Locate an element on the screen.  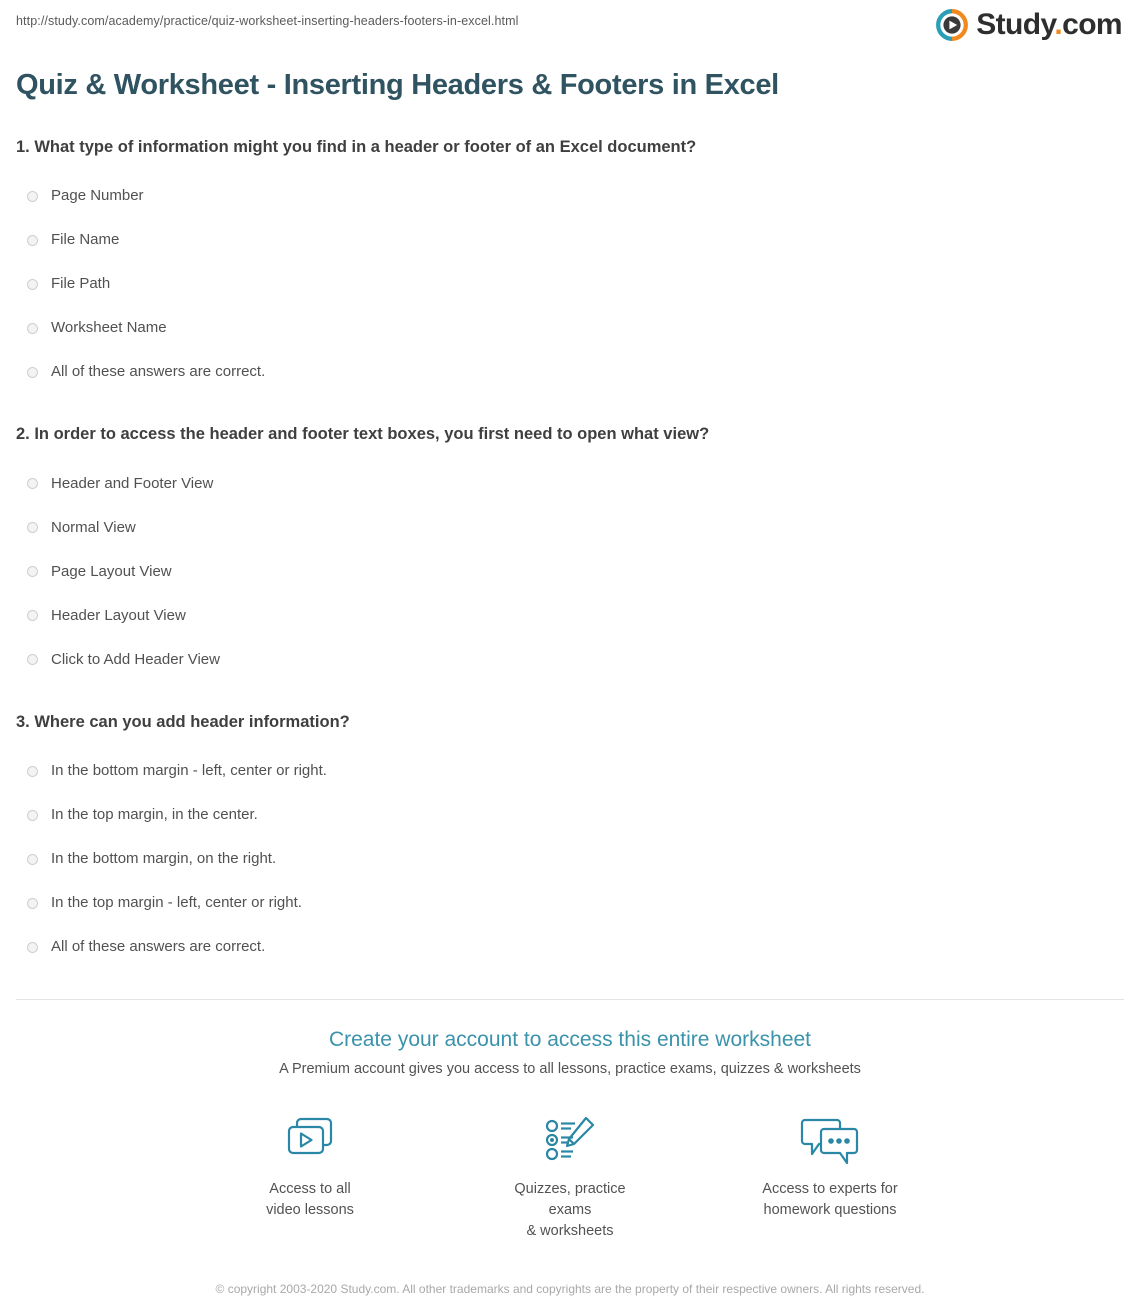
feature-item: Quizzes, practice exams & worksheets is located at coordinates (570, 1175).